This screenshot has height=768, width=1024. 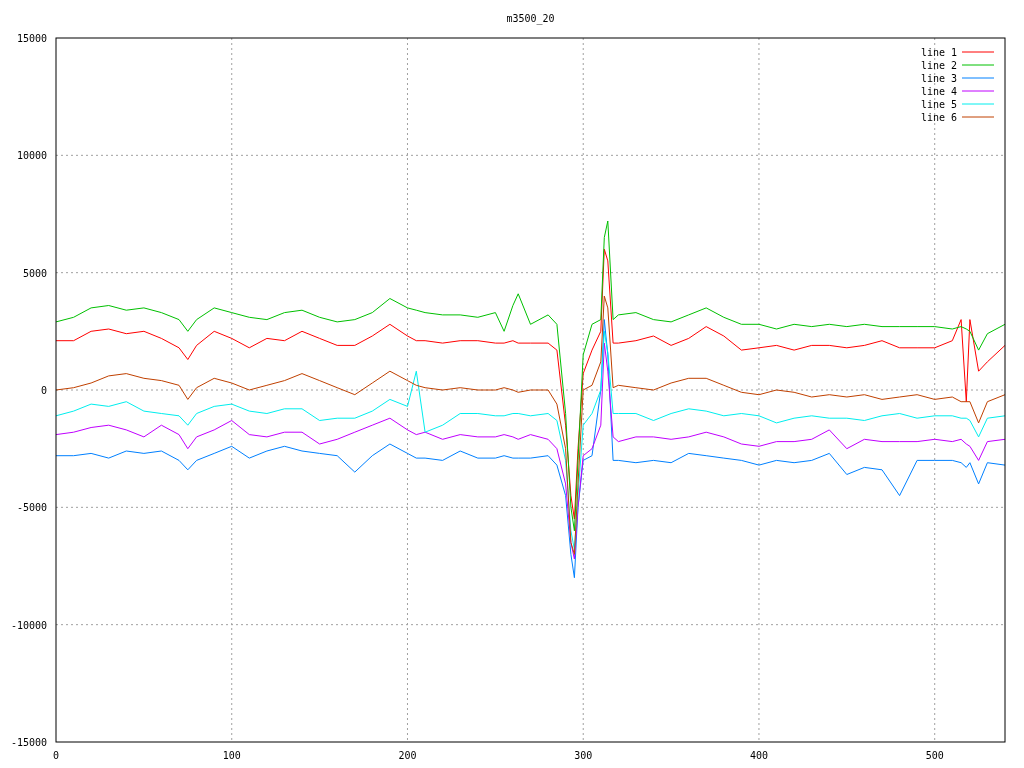 I want to click on y-tick-label: 15000, so click(x=31, y=38).